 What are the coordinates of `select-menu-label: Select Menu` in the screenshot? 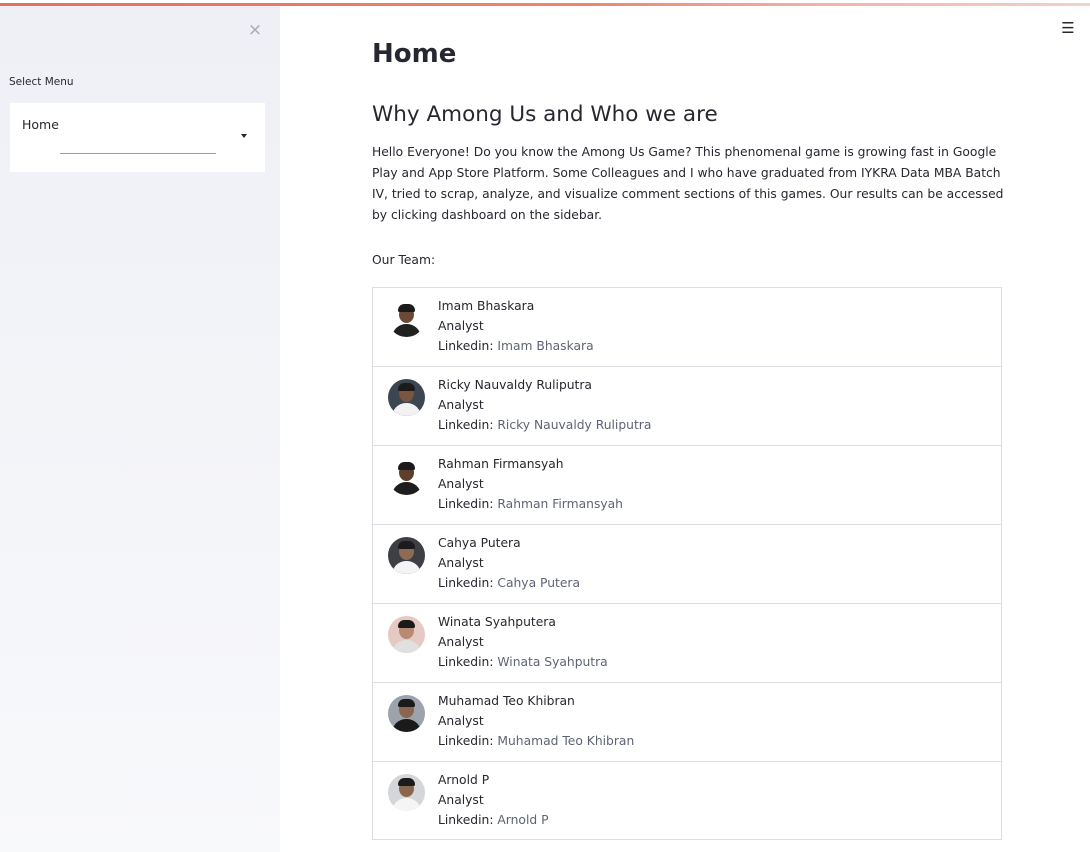 It's located at (41, 82).